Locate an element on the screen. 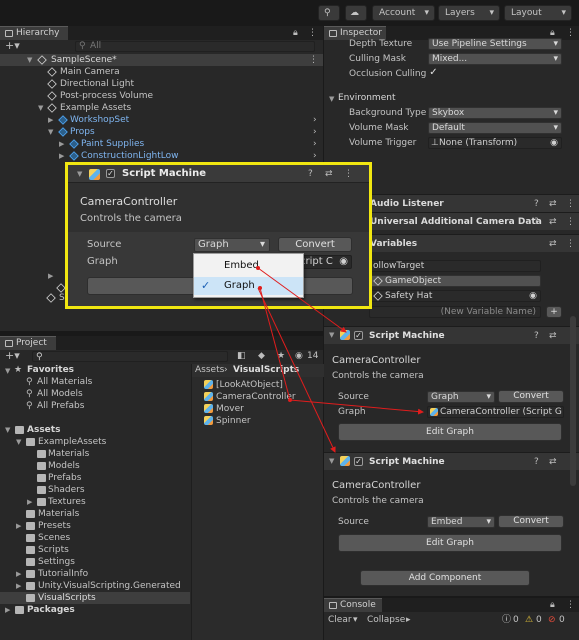 This screenshot has height=640, width=579. arrow-connector is located at coordinates (275, 344).